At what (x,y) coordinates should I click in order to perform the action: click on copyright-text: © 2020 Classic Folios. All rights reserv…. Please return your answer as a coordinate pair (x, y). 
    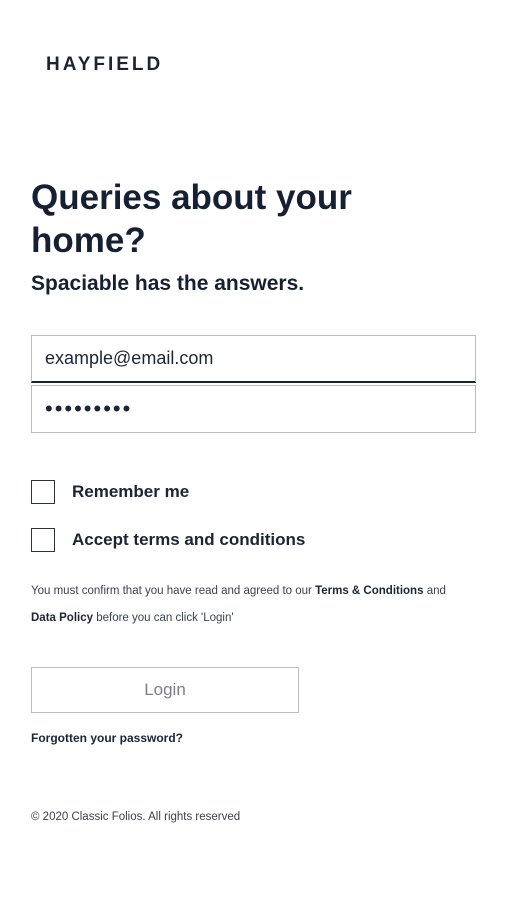
    Looking at the image, I should click on (136, 817).